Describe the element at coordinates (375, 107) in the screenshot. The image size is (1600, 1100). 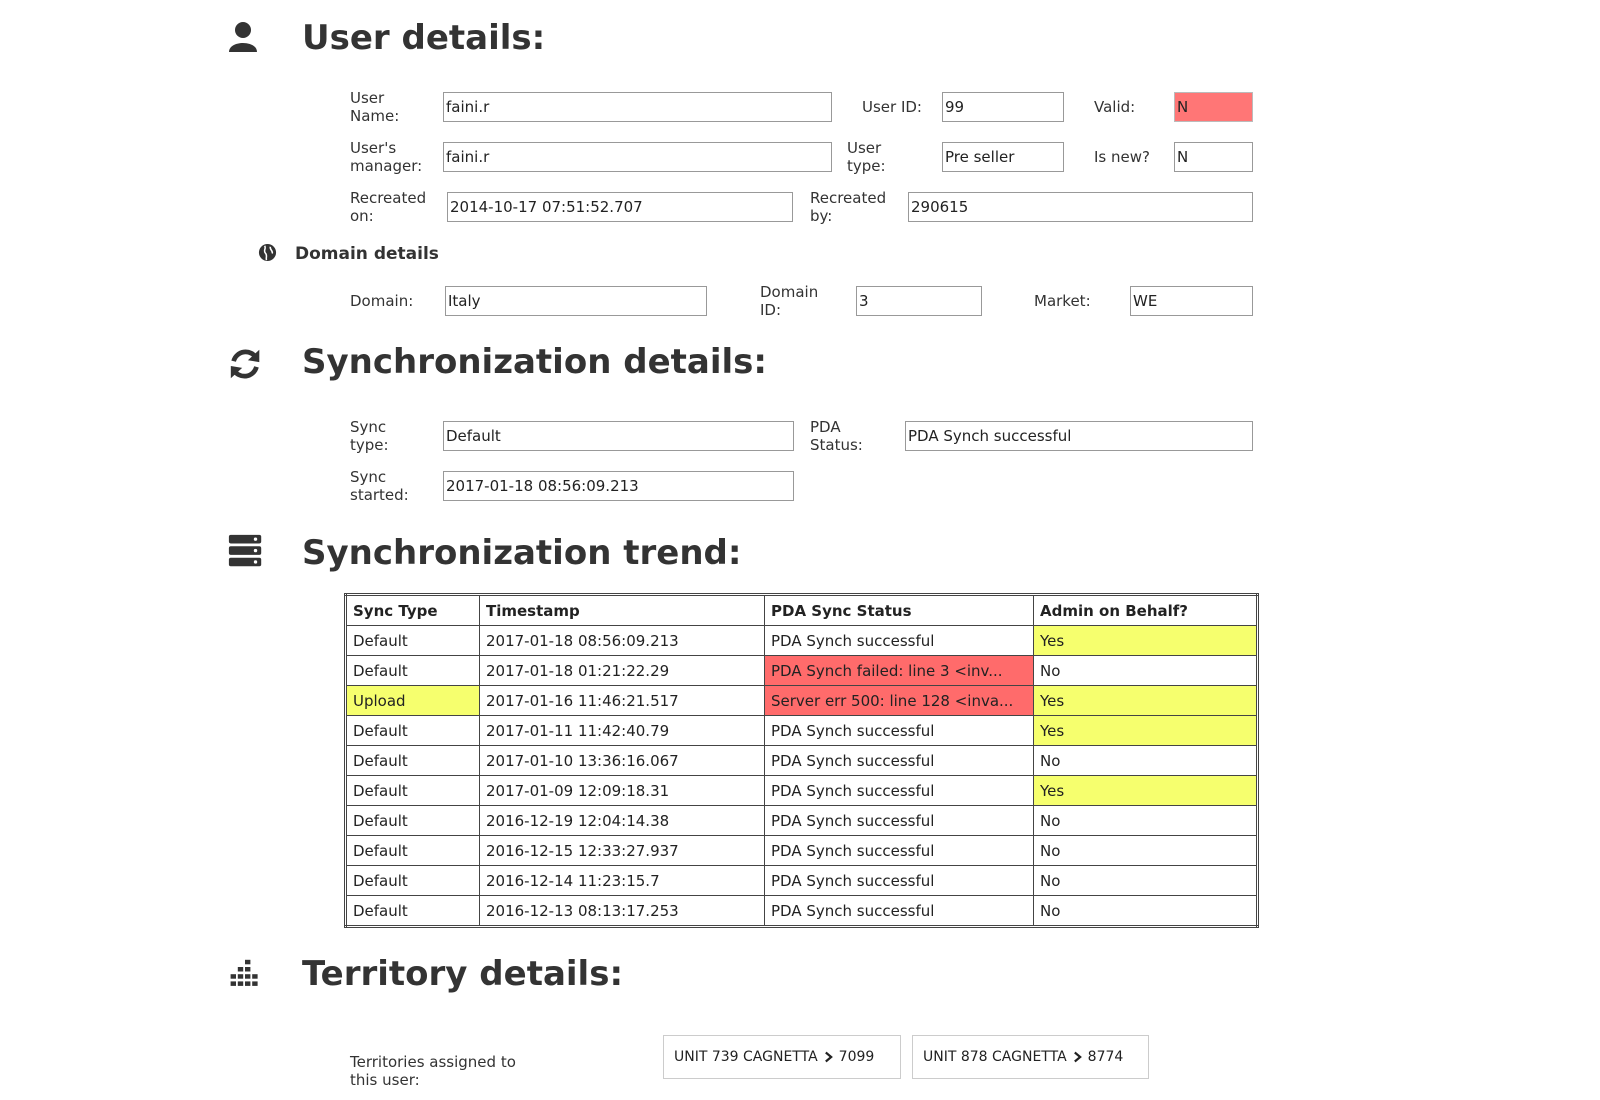
I see `username-label: User Name:` at that location.